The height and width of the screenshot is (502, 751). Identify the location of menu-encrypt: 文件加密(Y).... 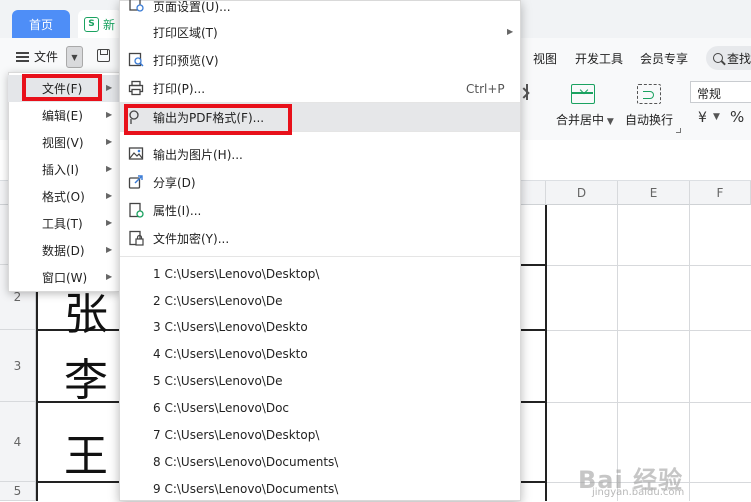
(320, 238).